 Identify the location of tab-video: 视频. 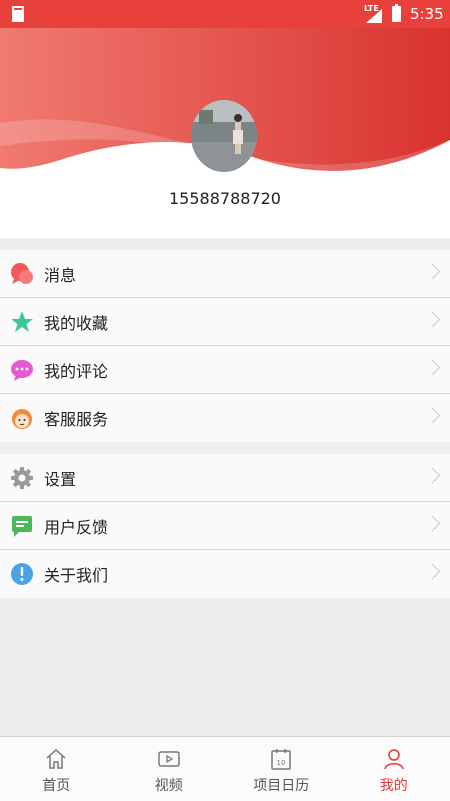
(169, 769).